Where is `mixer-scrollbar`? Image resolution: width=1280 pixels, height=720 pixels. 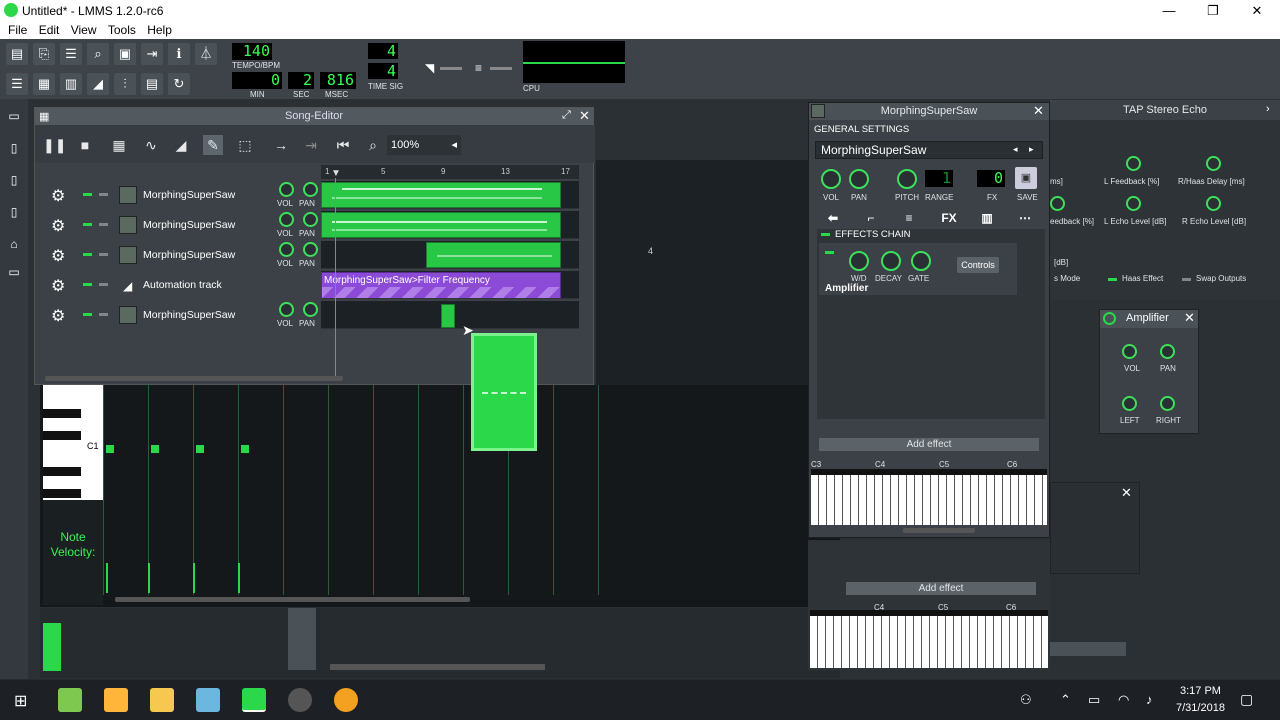 mixer-scrollbar is located at coordinates (437, 667).